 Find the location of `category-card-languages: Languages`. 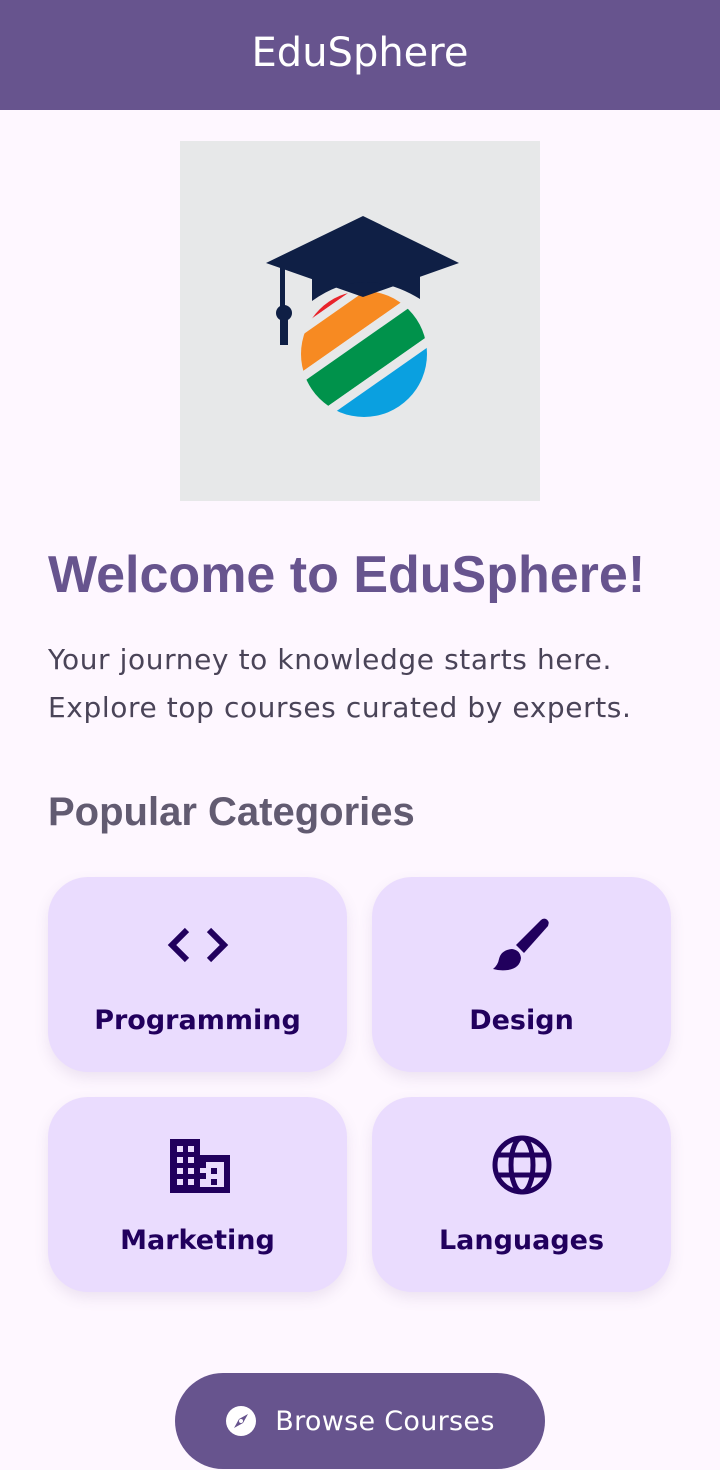

category-card-languages: Languages is located at coordinates (521, 1194).